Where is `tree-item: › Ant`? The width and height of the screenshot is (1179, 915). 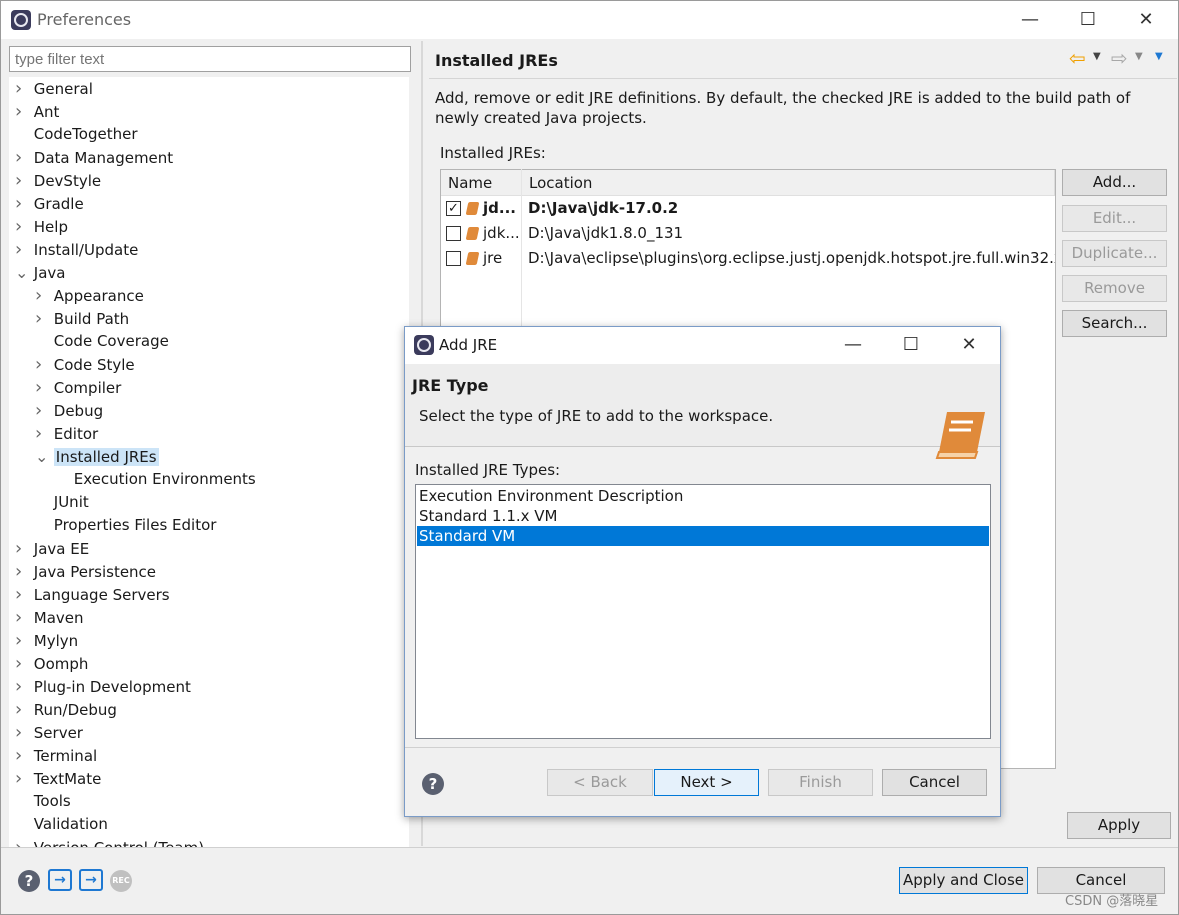
tree-item: › Ant is located at coordinates (37, 111).